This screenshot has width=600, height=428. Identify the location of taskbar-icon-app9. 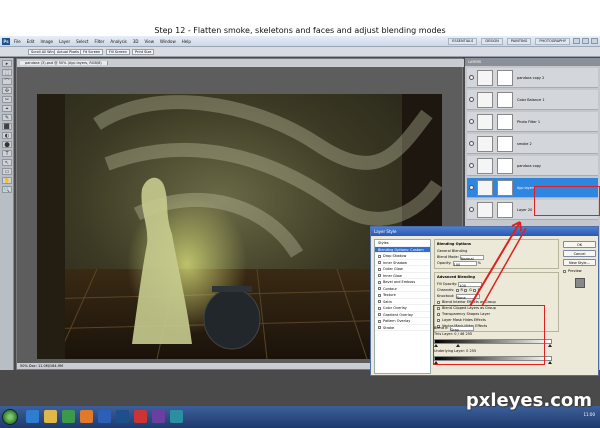
(176, 416).